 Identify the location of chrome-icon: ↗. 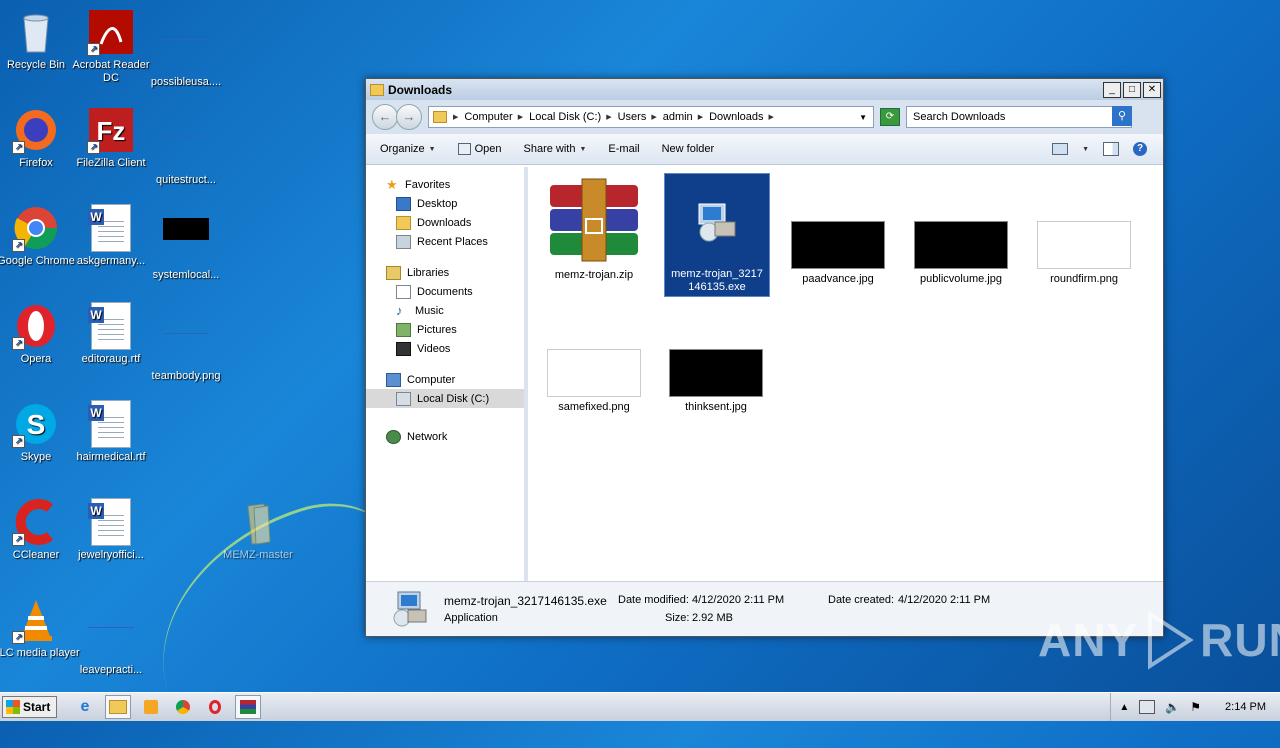
(36, 228).